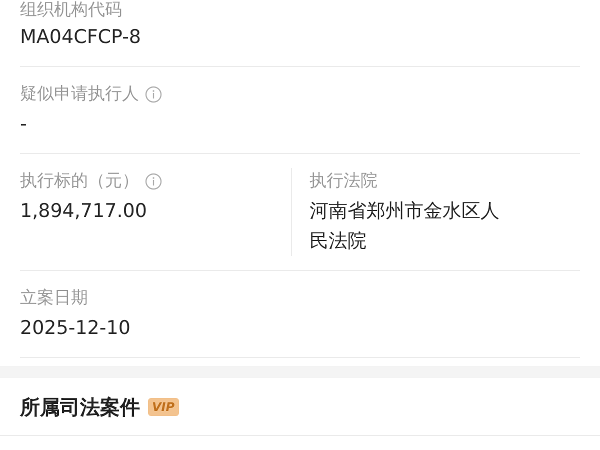 The height and width of the screenshot is (450, 600). I want to click on field-value: 河南省郑州市金水区人 民法院, so click(405, 226).